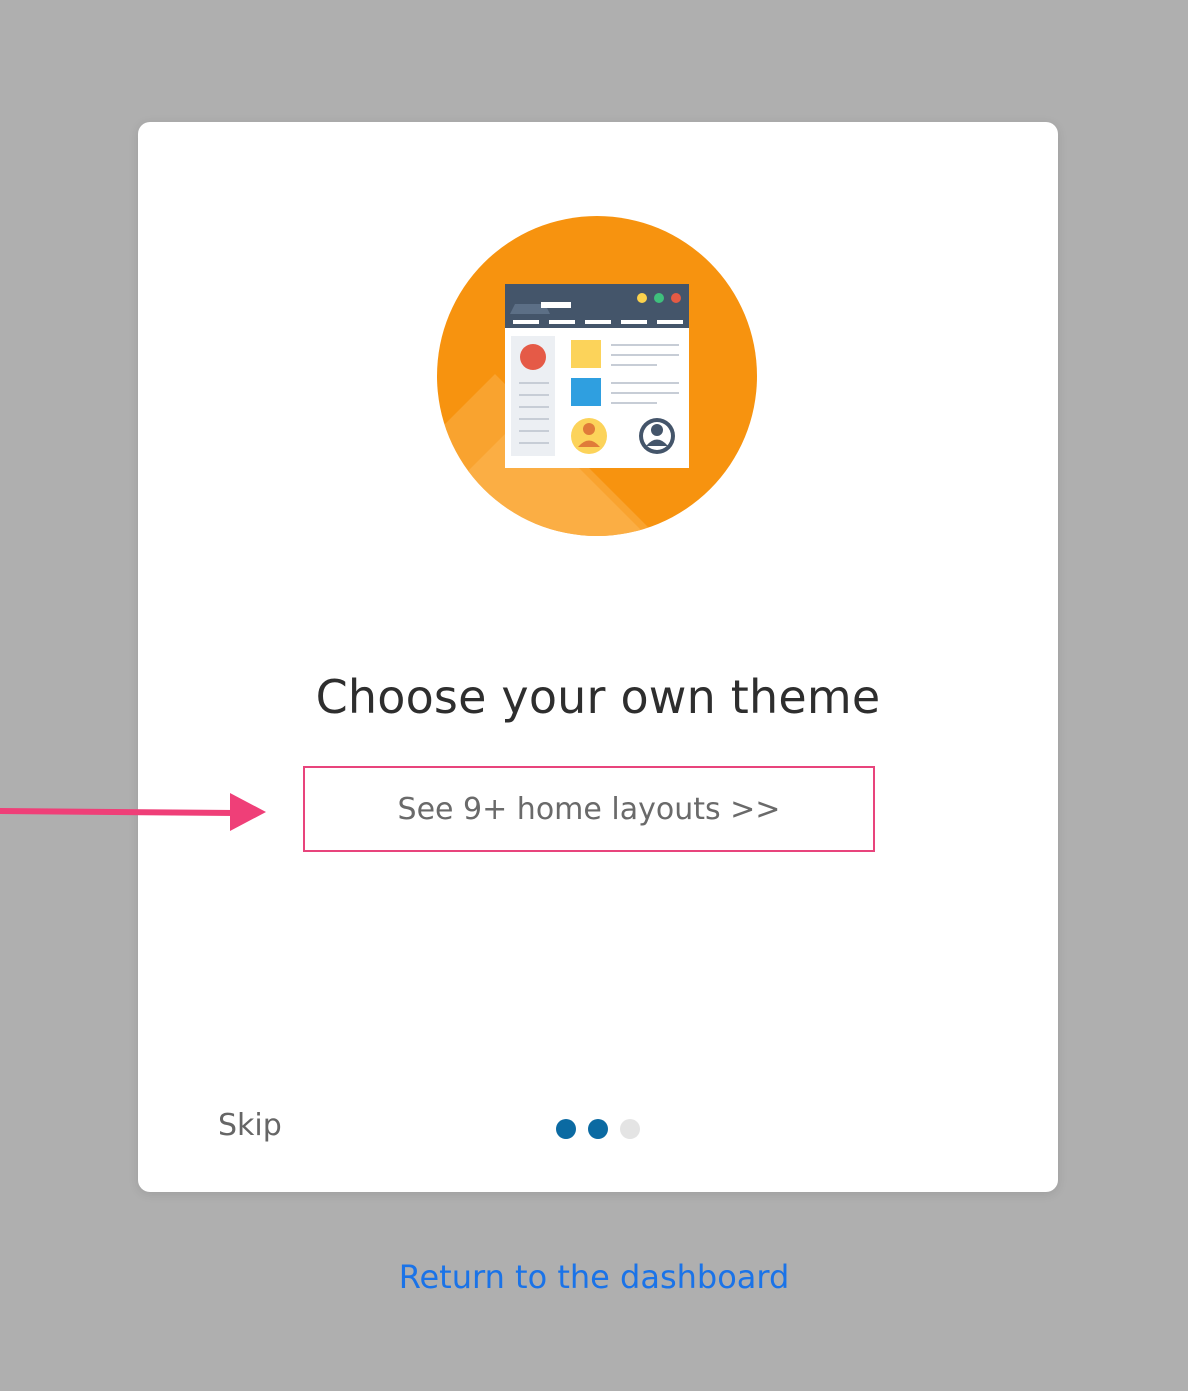 The image size is (1188, 1391). I want to click on browser-window-icon, so click(597, 376).